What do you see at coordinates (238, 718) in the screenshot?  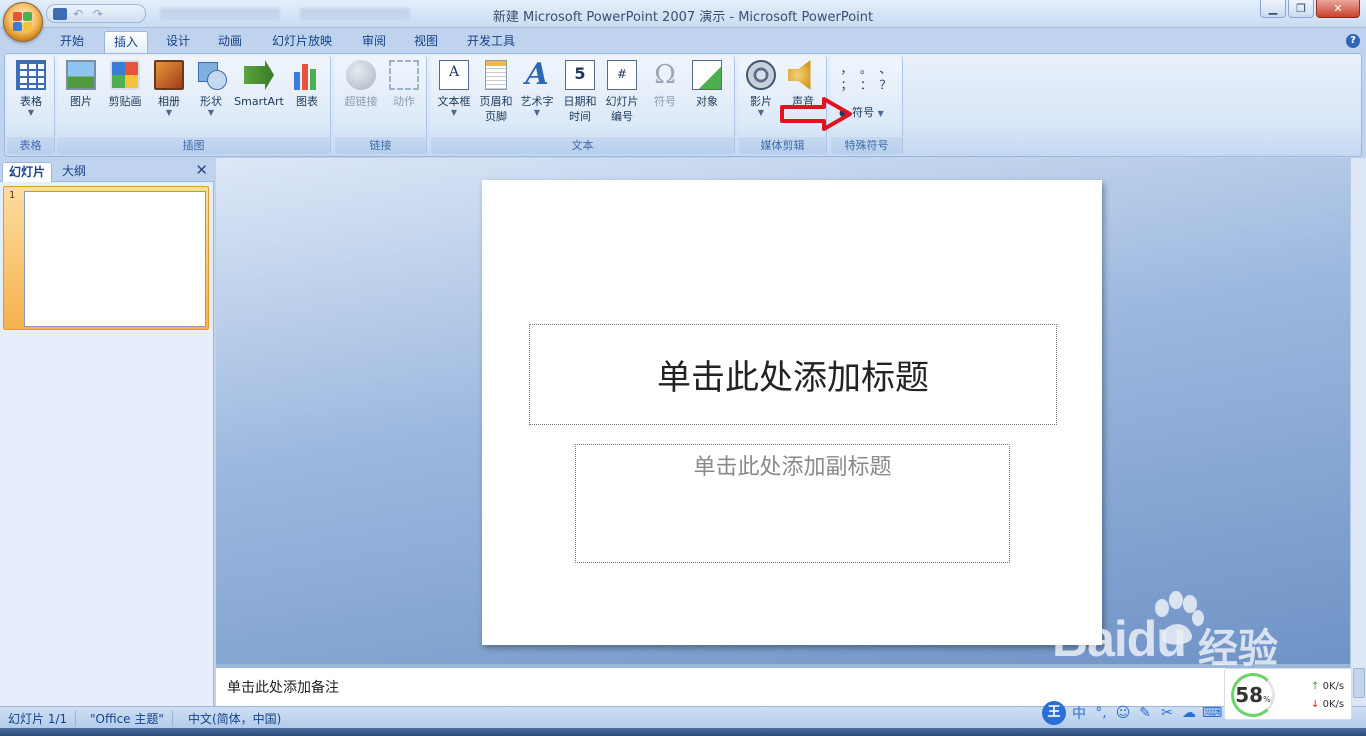 I see `status-language: 中文(简体，中国)` at bounding box center [238, 718].